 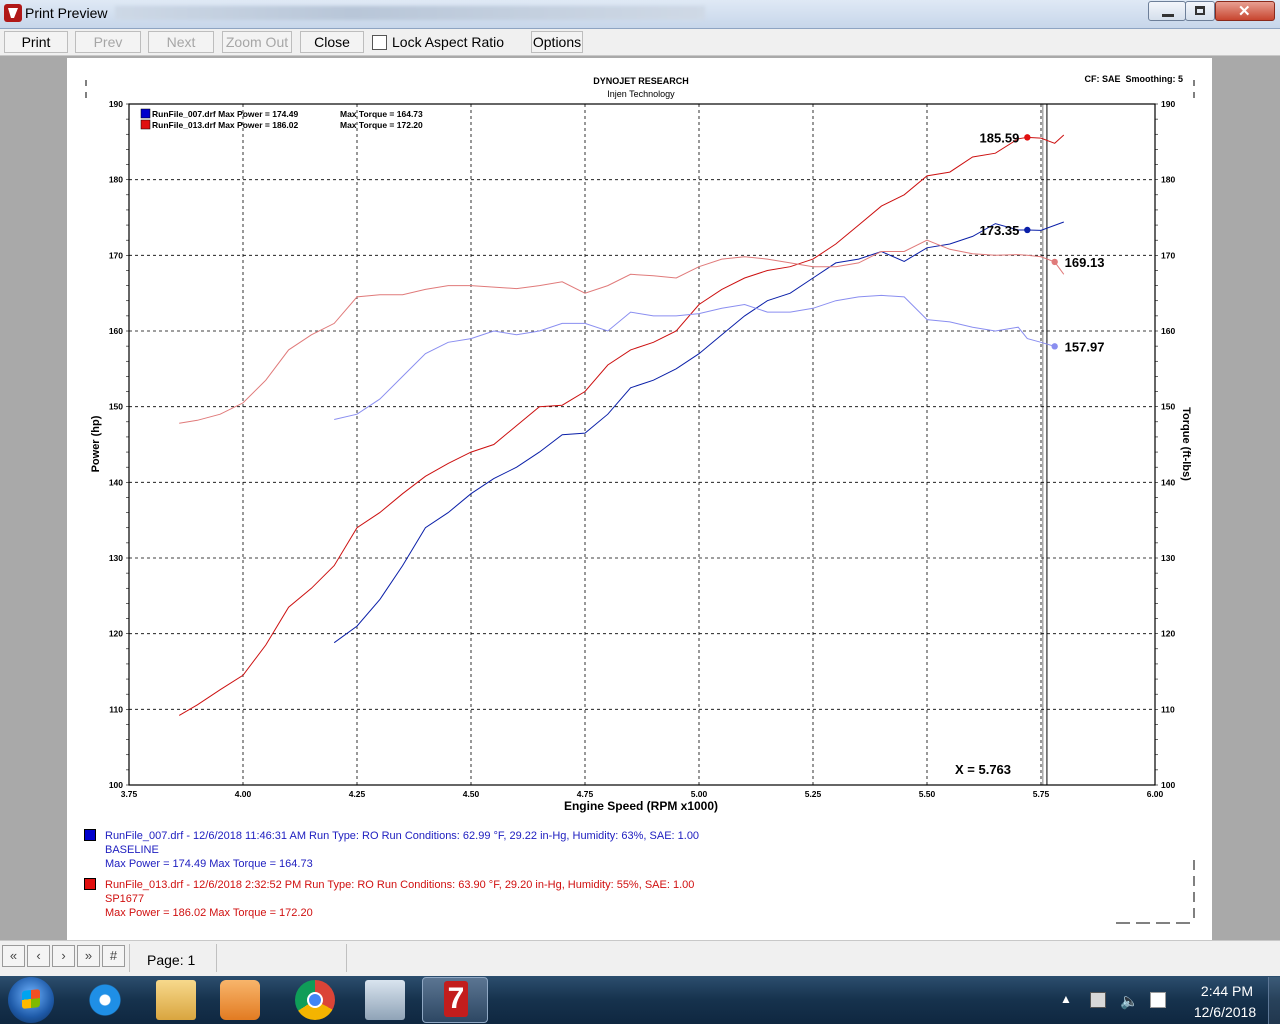 What do you see at coordinates (381, 125) in the screenshot?
I see `legend-013-torque: Max Torque = 172.20` at bounding box center [381, 125].